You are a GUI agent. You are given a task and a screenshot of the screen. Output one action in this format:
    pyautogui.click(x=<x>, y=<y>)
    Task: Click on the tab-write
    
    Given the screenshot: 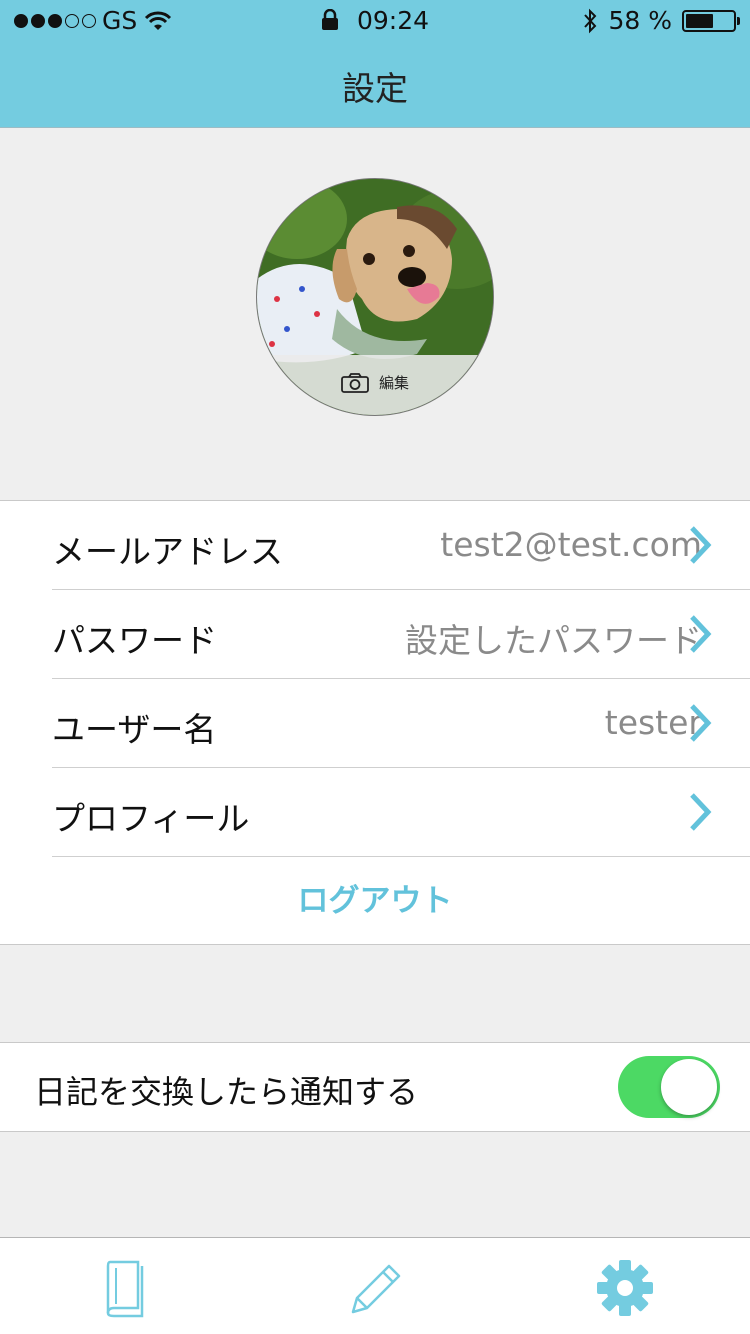 What is the action you would take?
    pyautogui.click(x=375, y=1288)
    